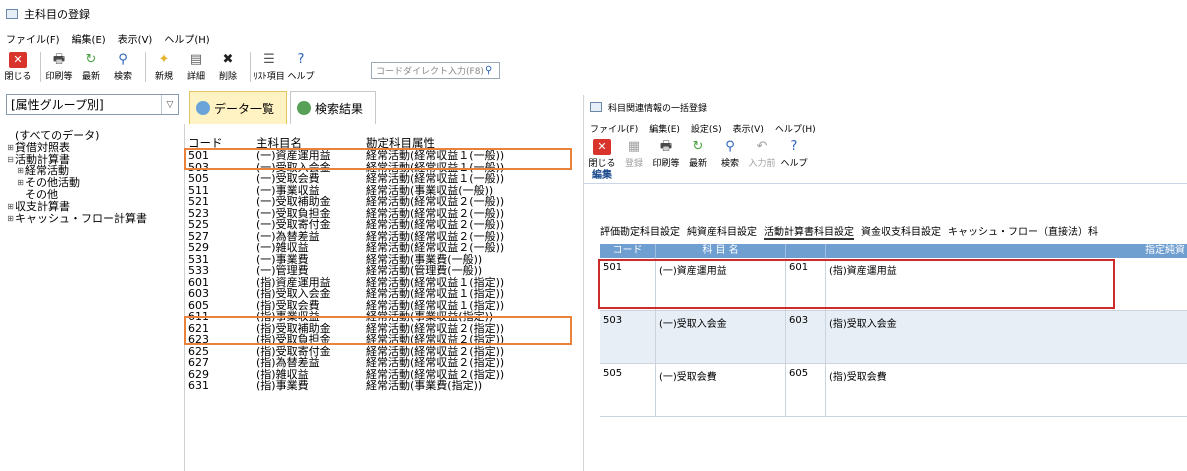 This screenshot has width=1187, height=471. Describe the element at coordinates (196, 59) in the screenshot. I see `detail-icon: ▤` at that location.